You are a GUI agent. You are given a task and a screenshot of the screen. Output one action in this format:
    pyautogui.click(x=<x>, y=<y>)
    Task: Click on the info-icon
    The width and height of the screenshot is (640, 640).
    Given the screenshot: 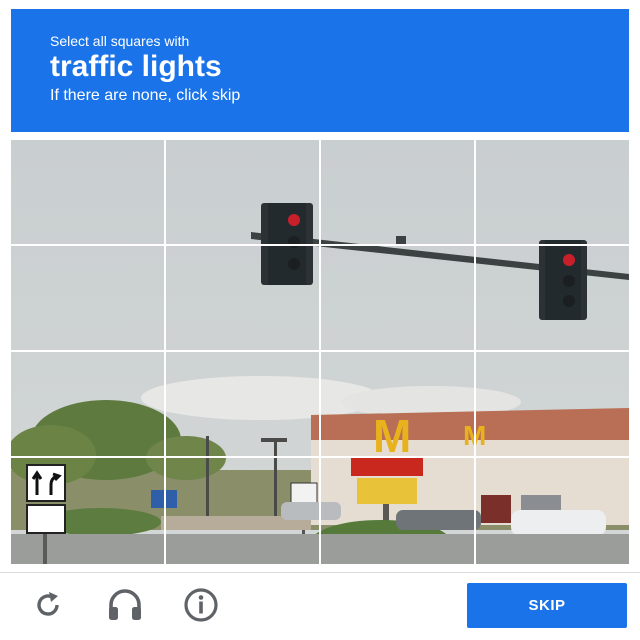 What is the action you would take?
    pyautogui.click(x=201, y=606)
    